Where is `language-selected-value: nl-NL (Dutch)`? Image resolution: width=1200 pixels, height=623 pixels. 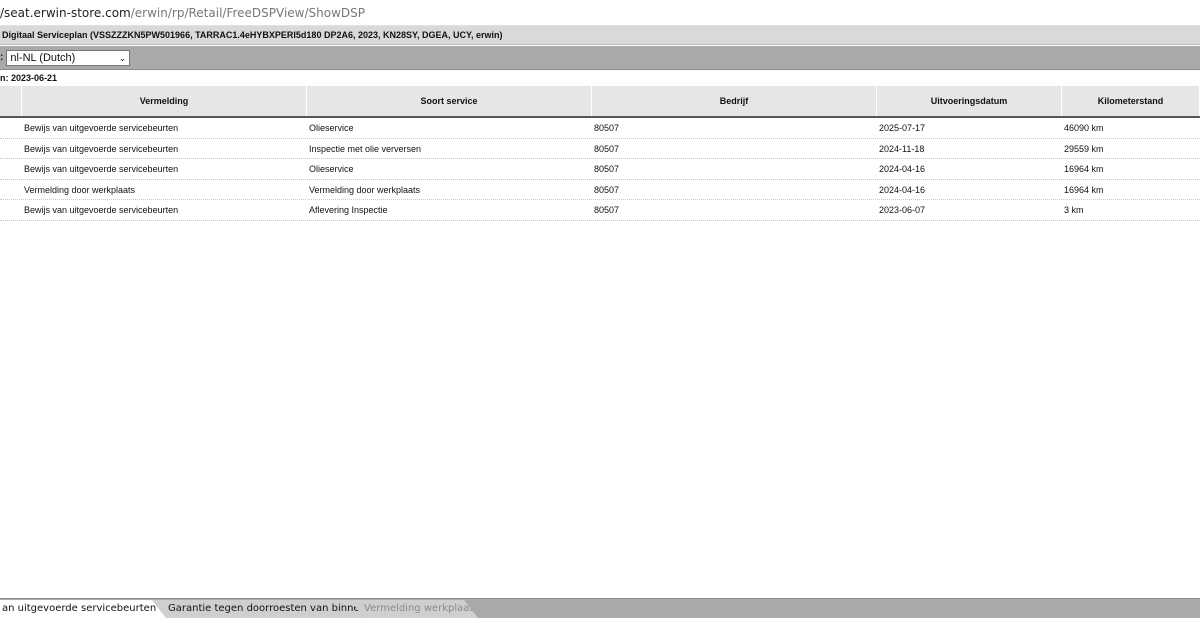 language-selected-value: nl-NL (Dutch) is located at coordinates (43, 57).